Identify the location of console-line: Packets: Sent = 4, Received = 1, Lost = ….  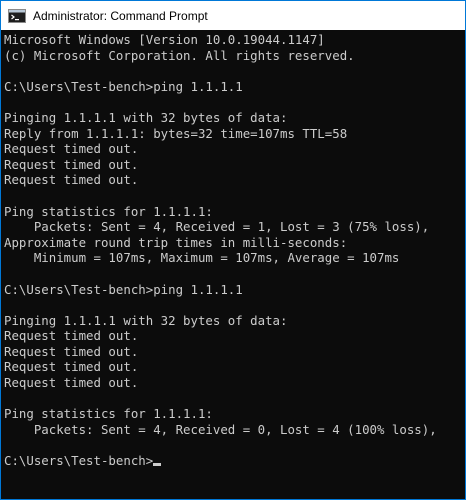
(217, 227).